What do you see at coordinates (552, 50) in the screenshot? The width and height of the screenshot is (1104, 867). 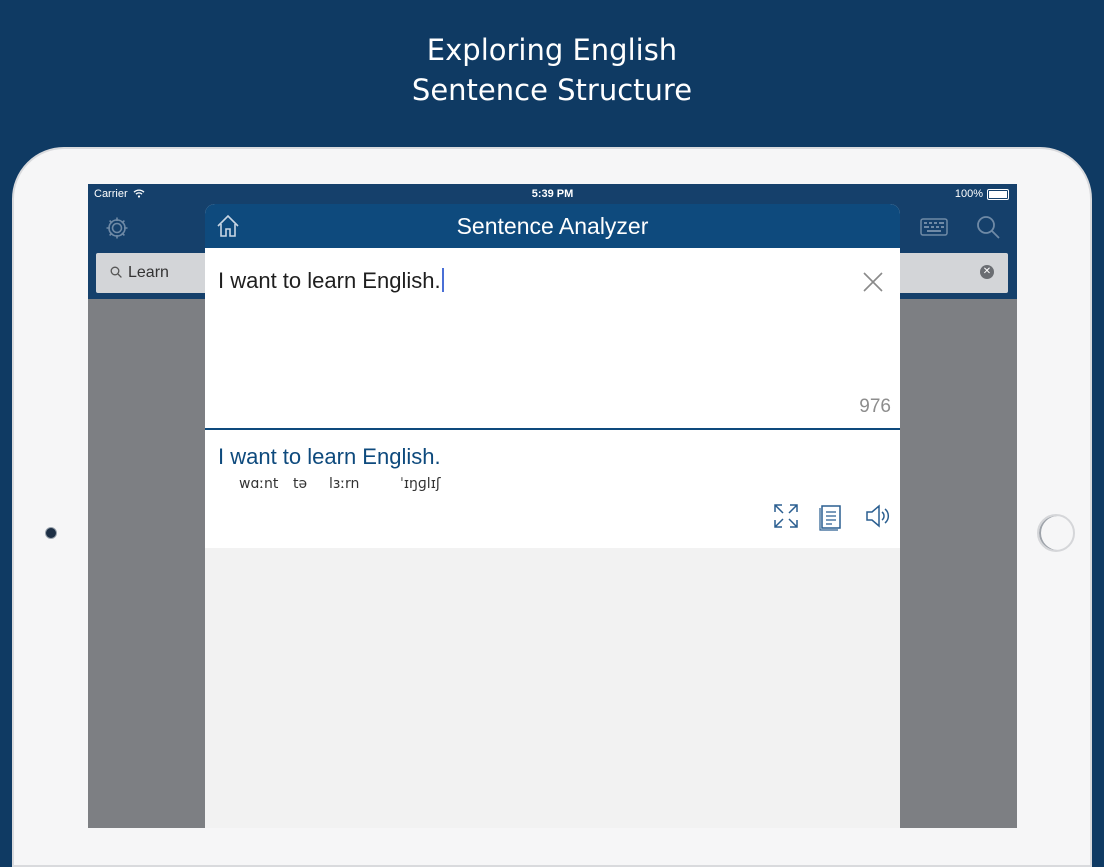 I see `promo-line-1: Exploring English` at bounding box center [552, 50].